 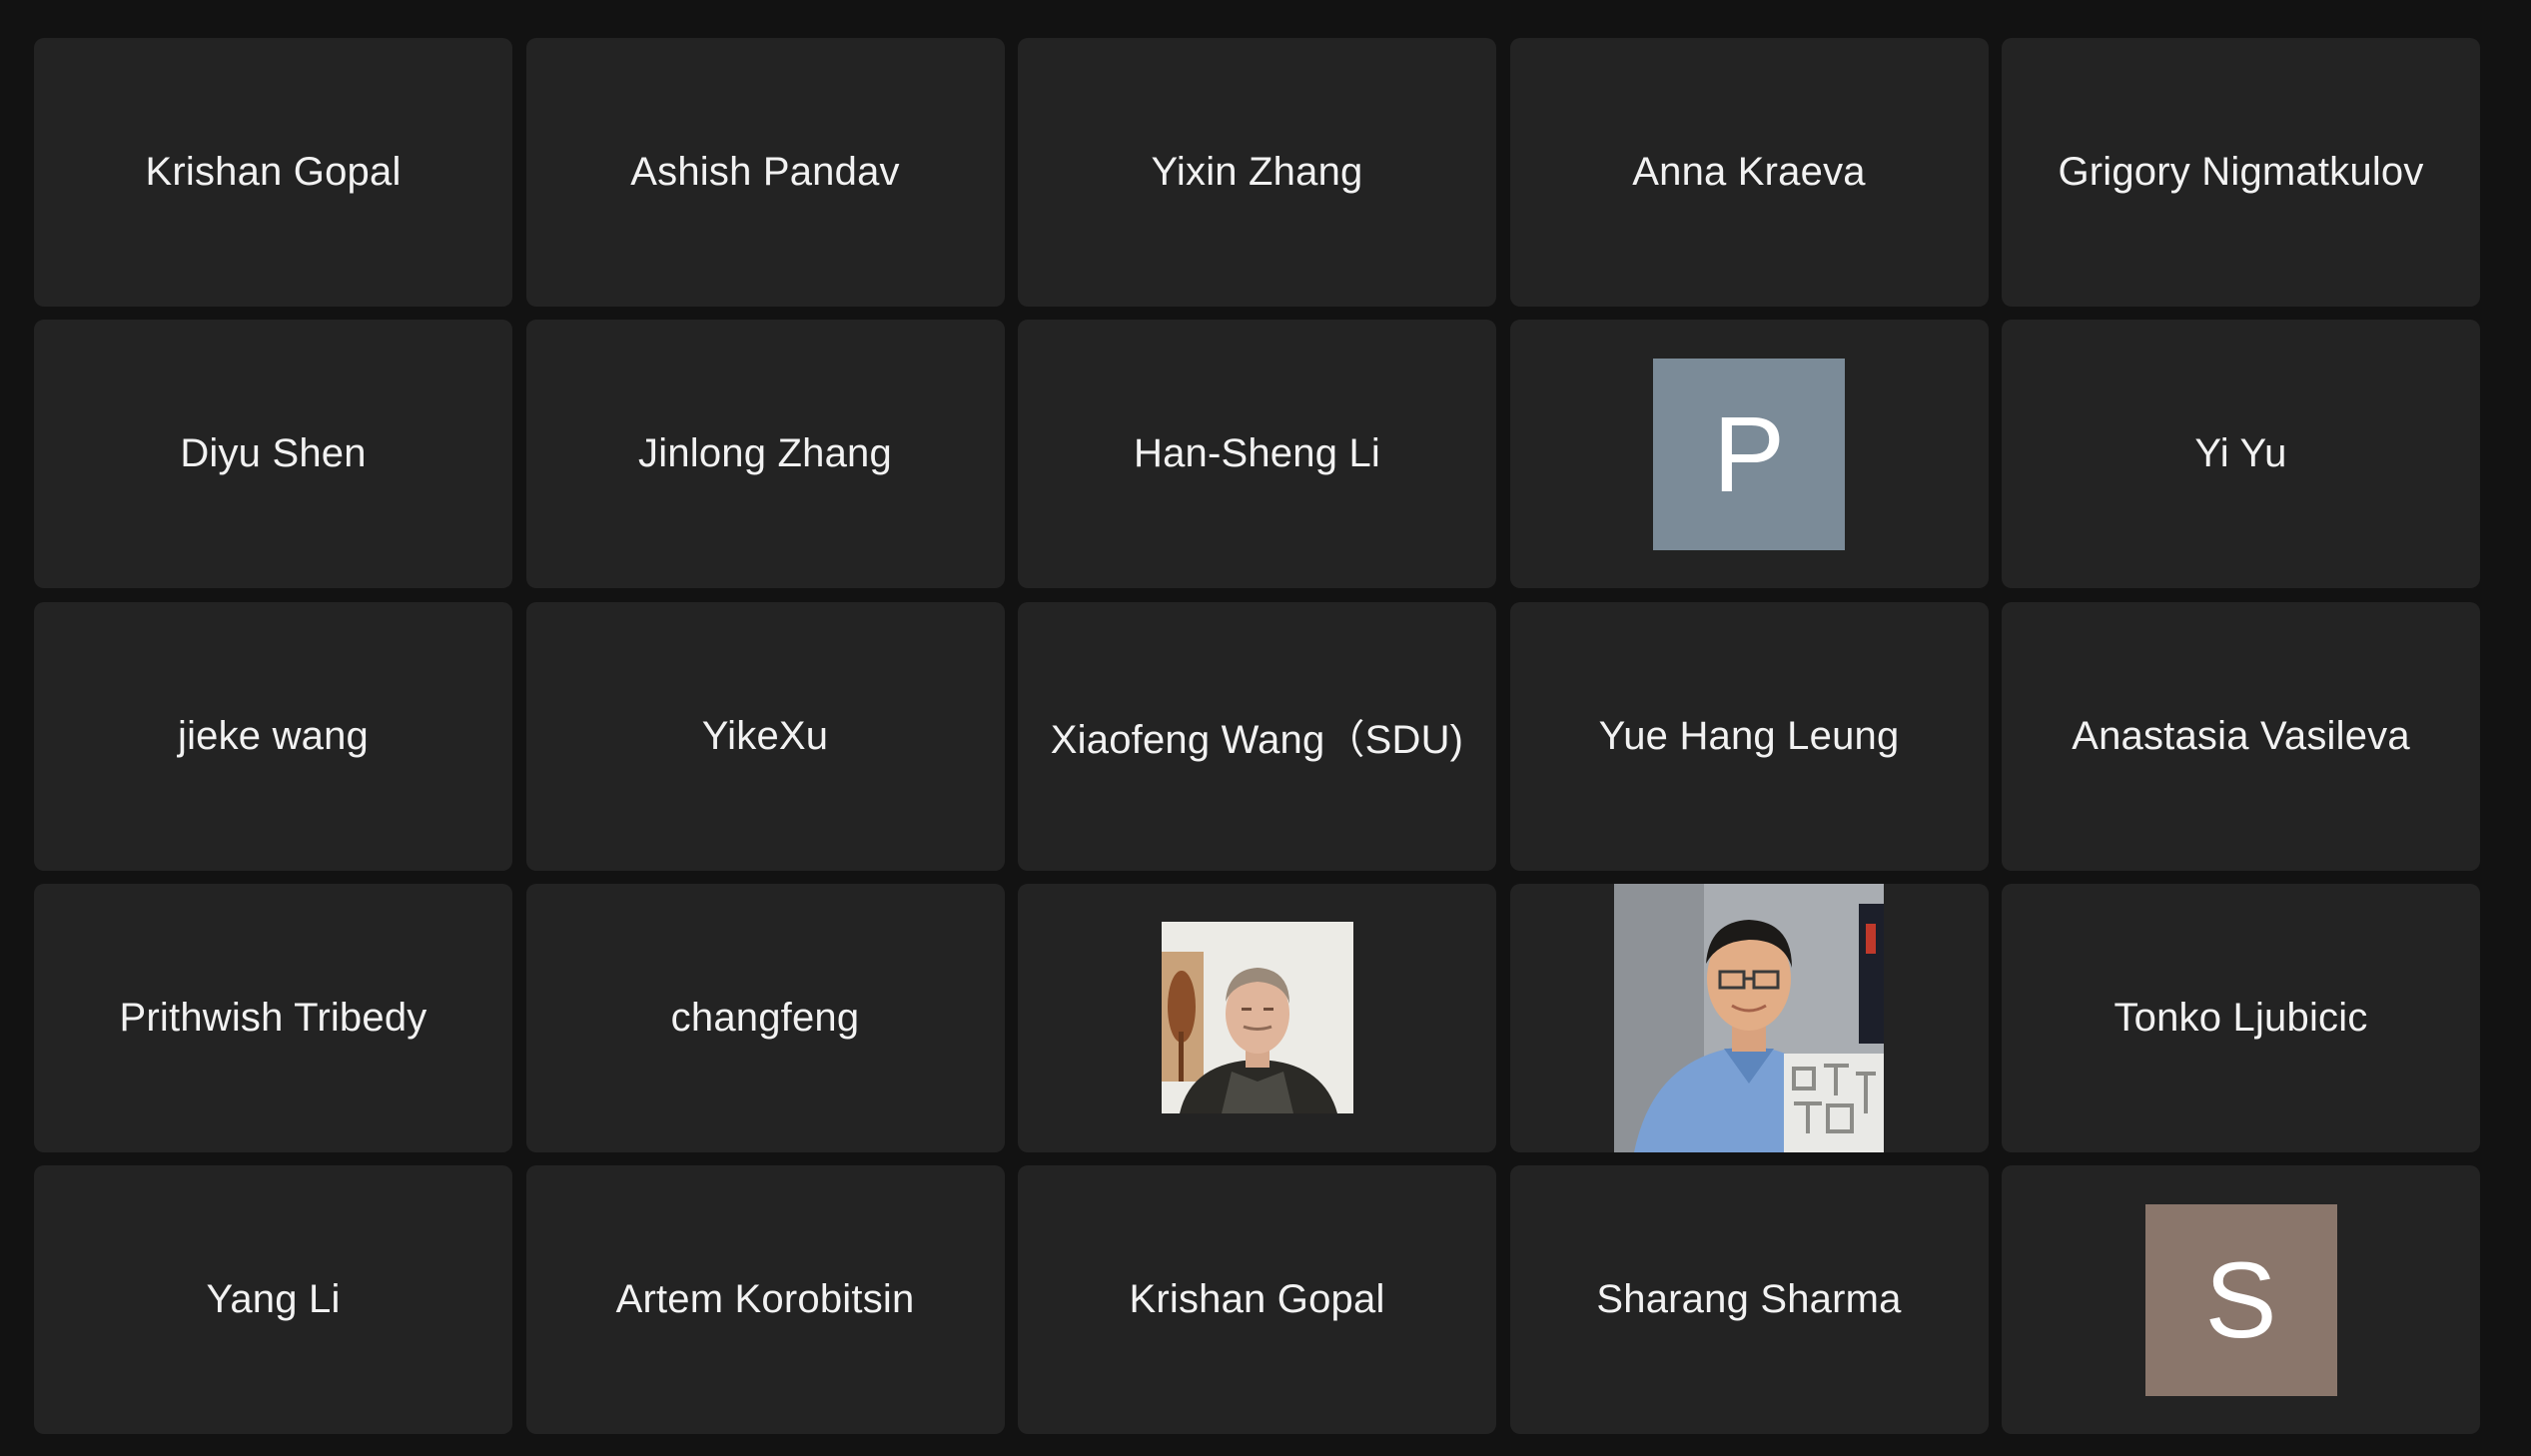 I want to click on participant-tile: Xiaofeng Wang（SDU), so click(x=1257, y=736).